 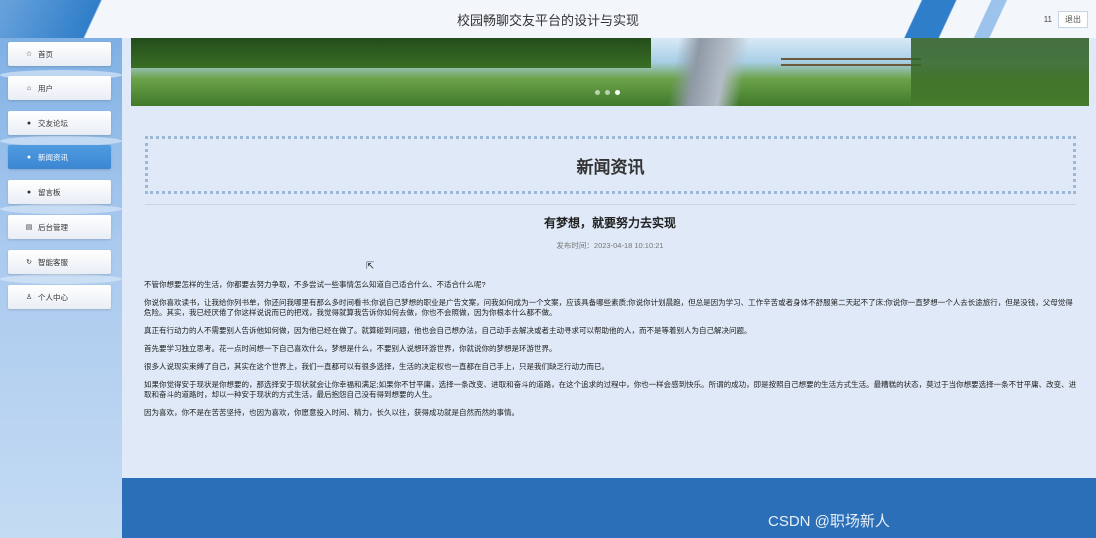 I want to click on publish-time: 发布时间：2023-04-18 10:10:21, so click(x=610, y=245).